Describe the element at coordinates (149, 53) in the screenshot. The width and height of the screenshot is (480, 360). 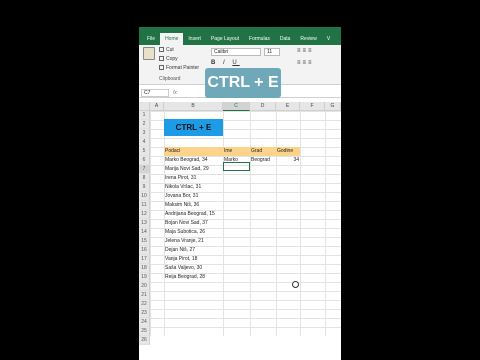
I see `paste-icon` at that location.